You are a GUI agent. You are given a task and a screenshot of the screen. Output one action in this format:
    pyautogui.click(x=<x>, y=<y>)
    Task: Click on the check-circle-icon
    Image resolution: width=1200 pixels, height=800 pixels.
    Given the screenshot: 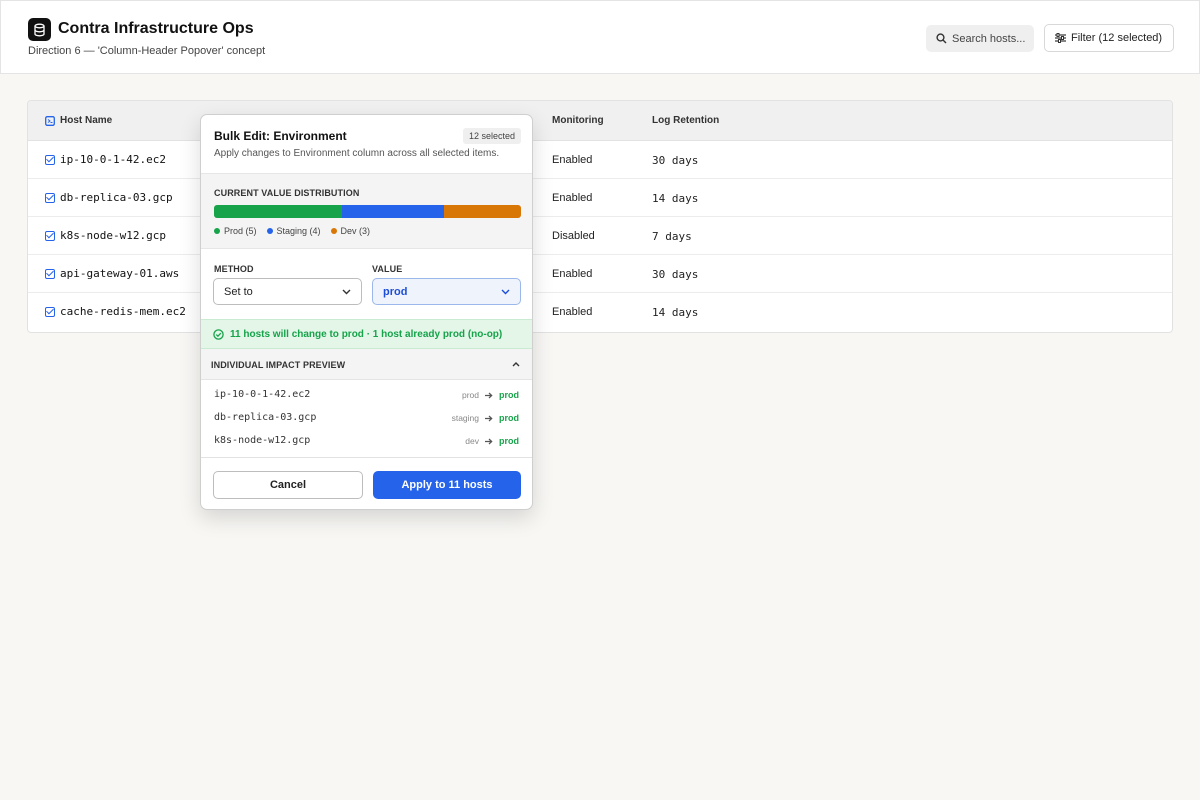 What is the action you would take?
    pyautogui.click(x=218, y=334)
    